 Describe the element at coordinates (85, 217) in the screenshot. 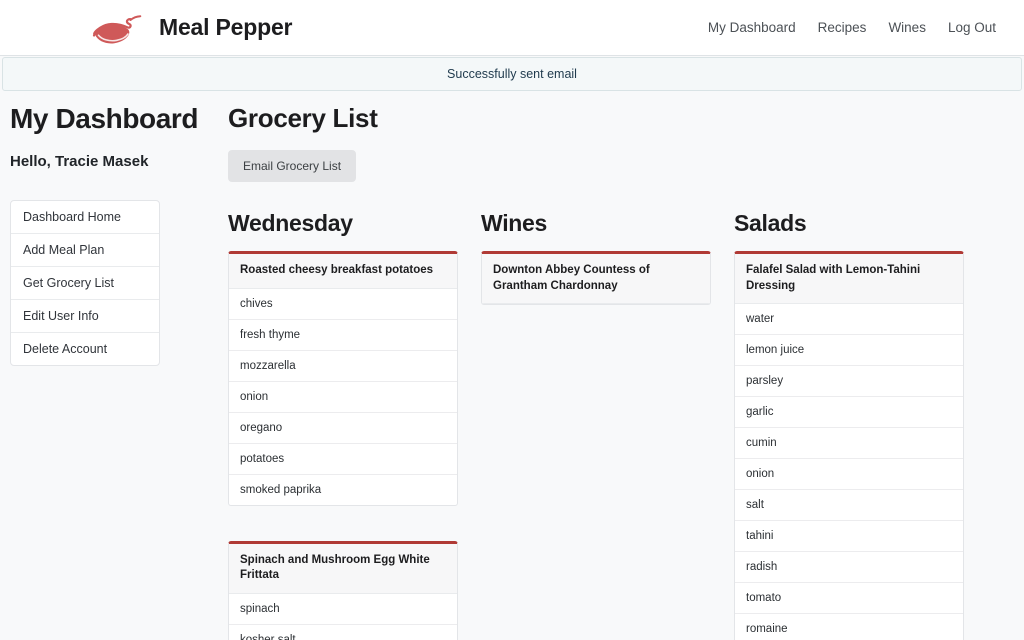

I see `sidebar-item-dashboard-home: Dashboard Home` at that location.